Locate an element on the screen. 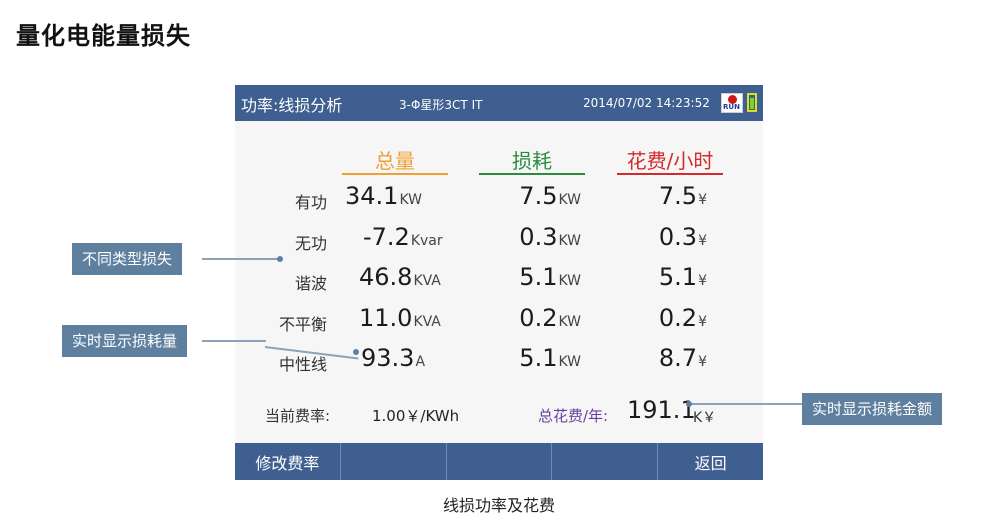  leader-line-realtime-cost is located at coordinates (746, 404).